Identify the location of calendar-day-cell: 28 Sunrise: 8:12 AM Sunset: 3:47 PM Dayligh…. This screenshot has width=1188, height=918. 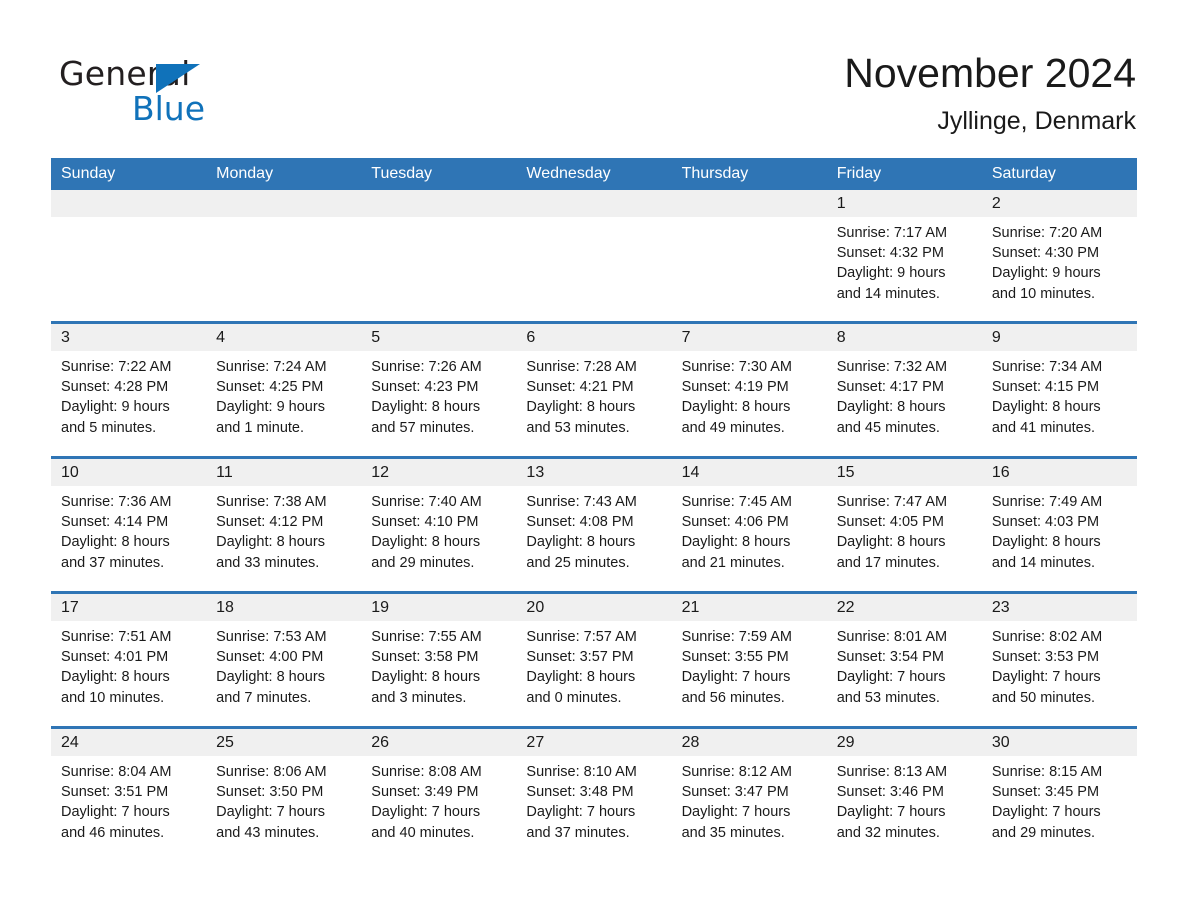
(749, 793).